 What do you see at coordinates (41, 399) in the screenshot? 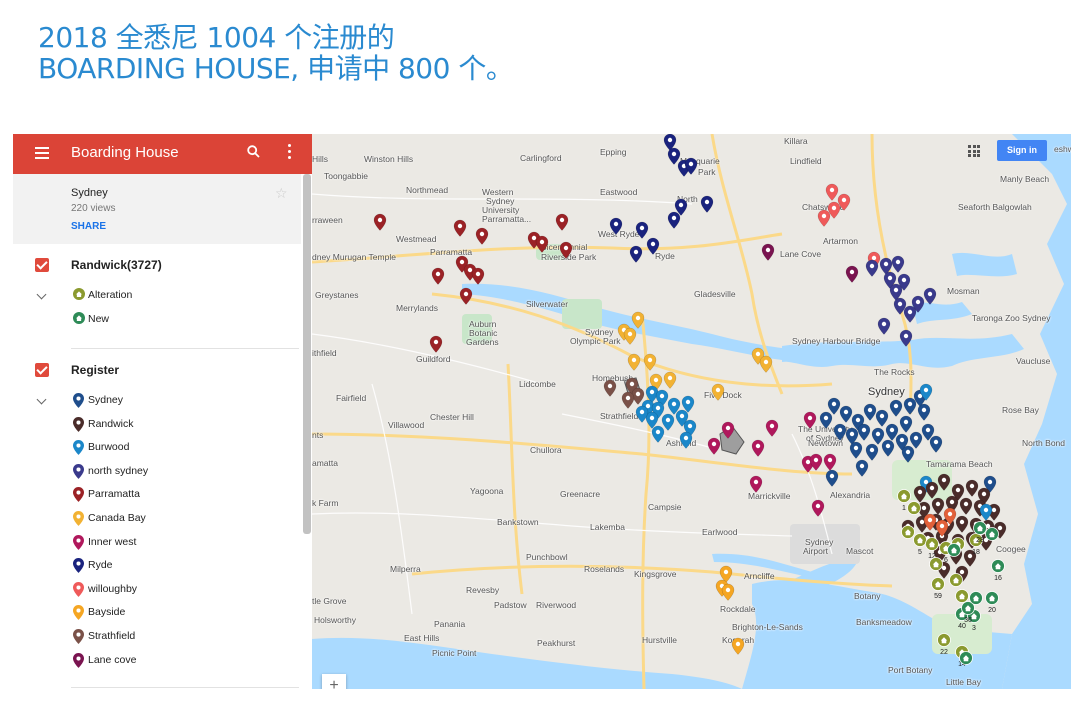
I see `layer-2-collapse-icon` at bounding box center [41, 399].